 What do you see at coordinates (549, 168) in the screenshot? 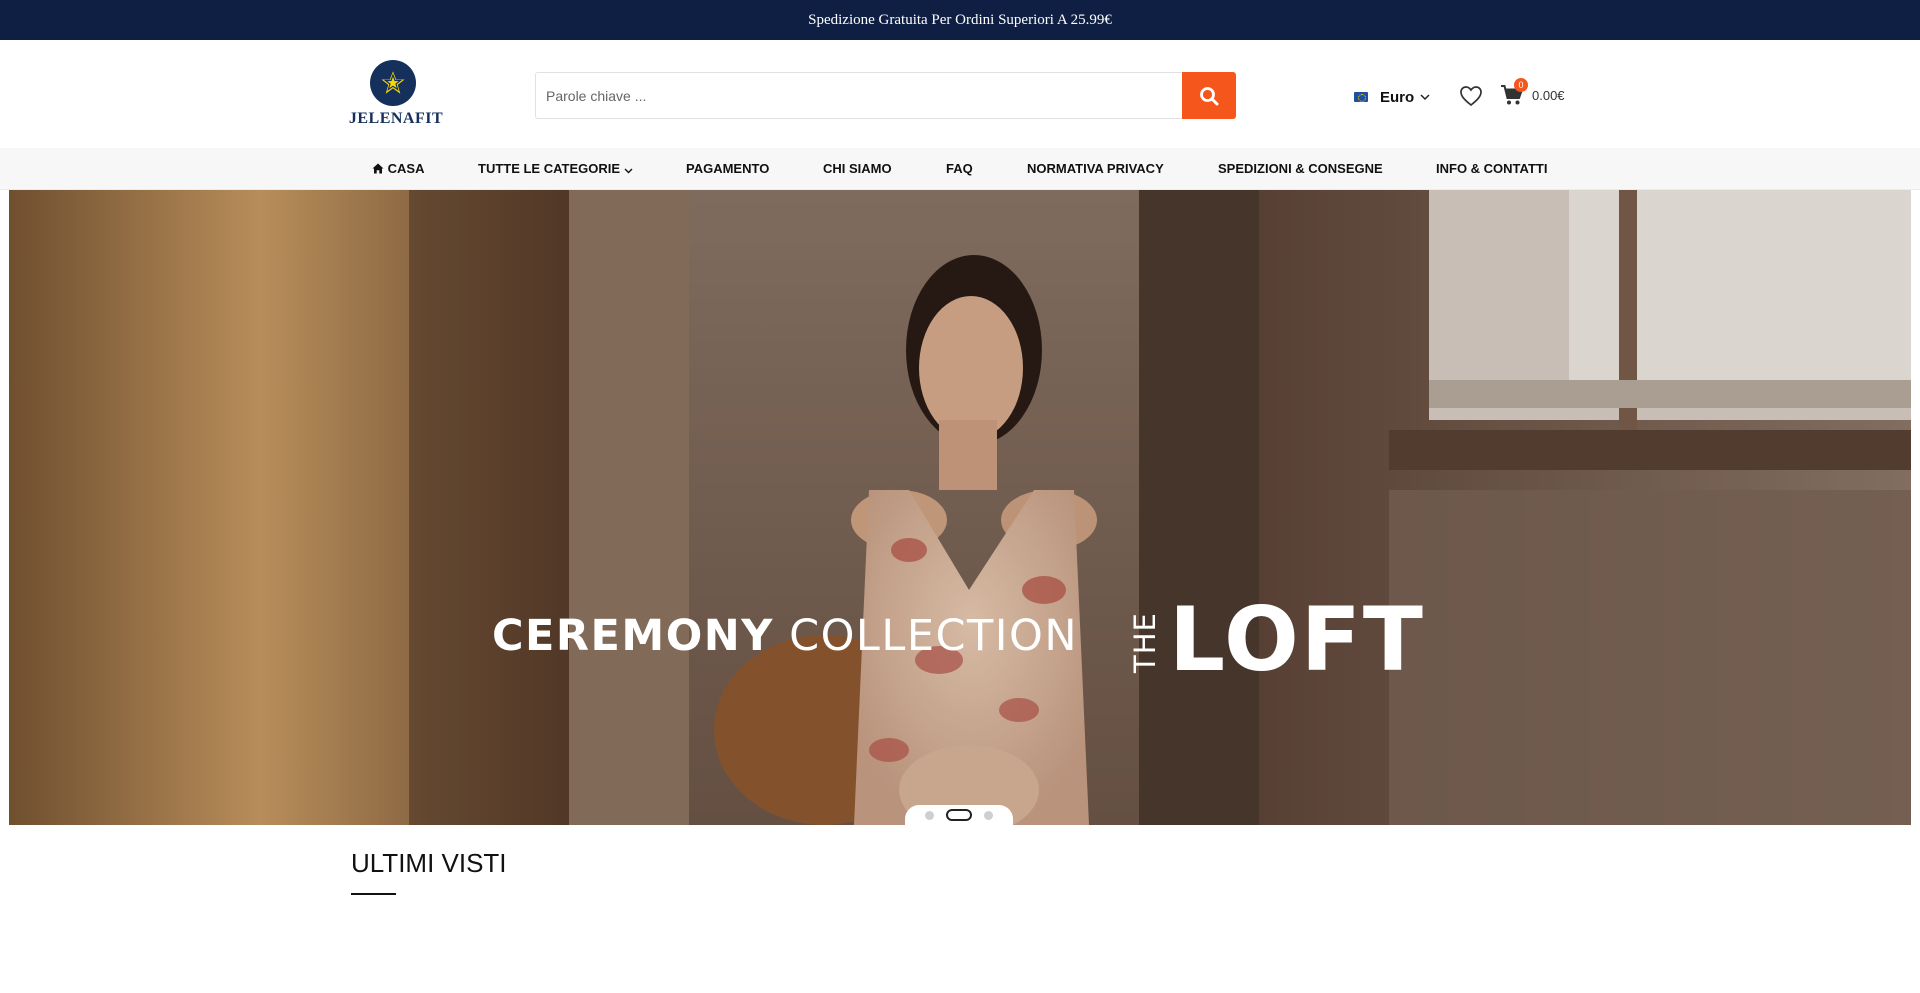
I see `nav-item-label: TUTTE LE CATEGORIE` at bounding box center [549, 168].